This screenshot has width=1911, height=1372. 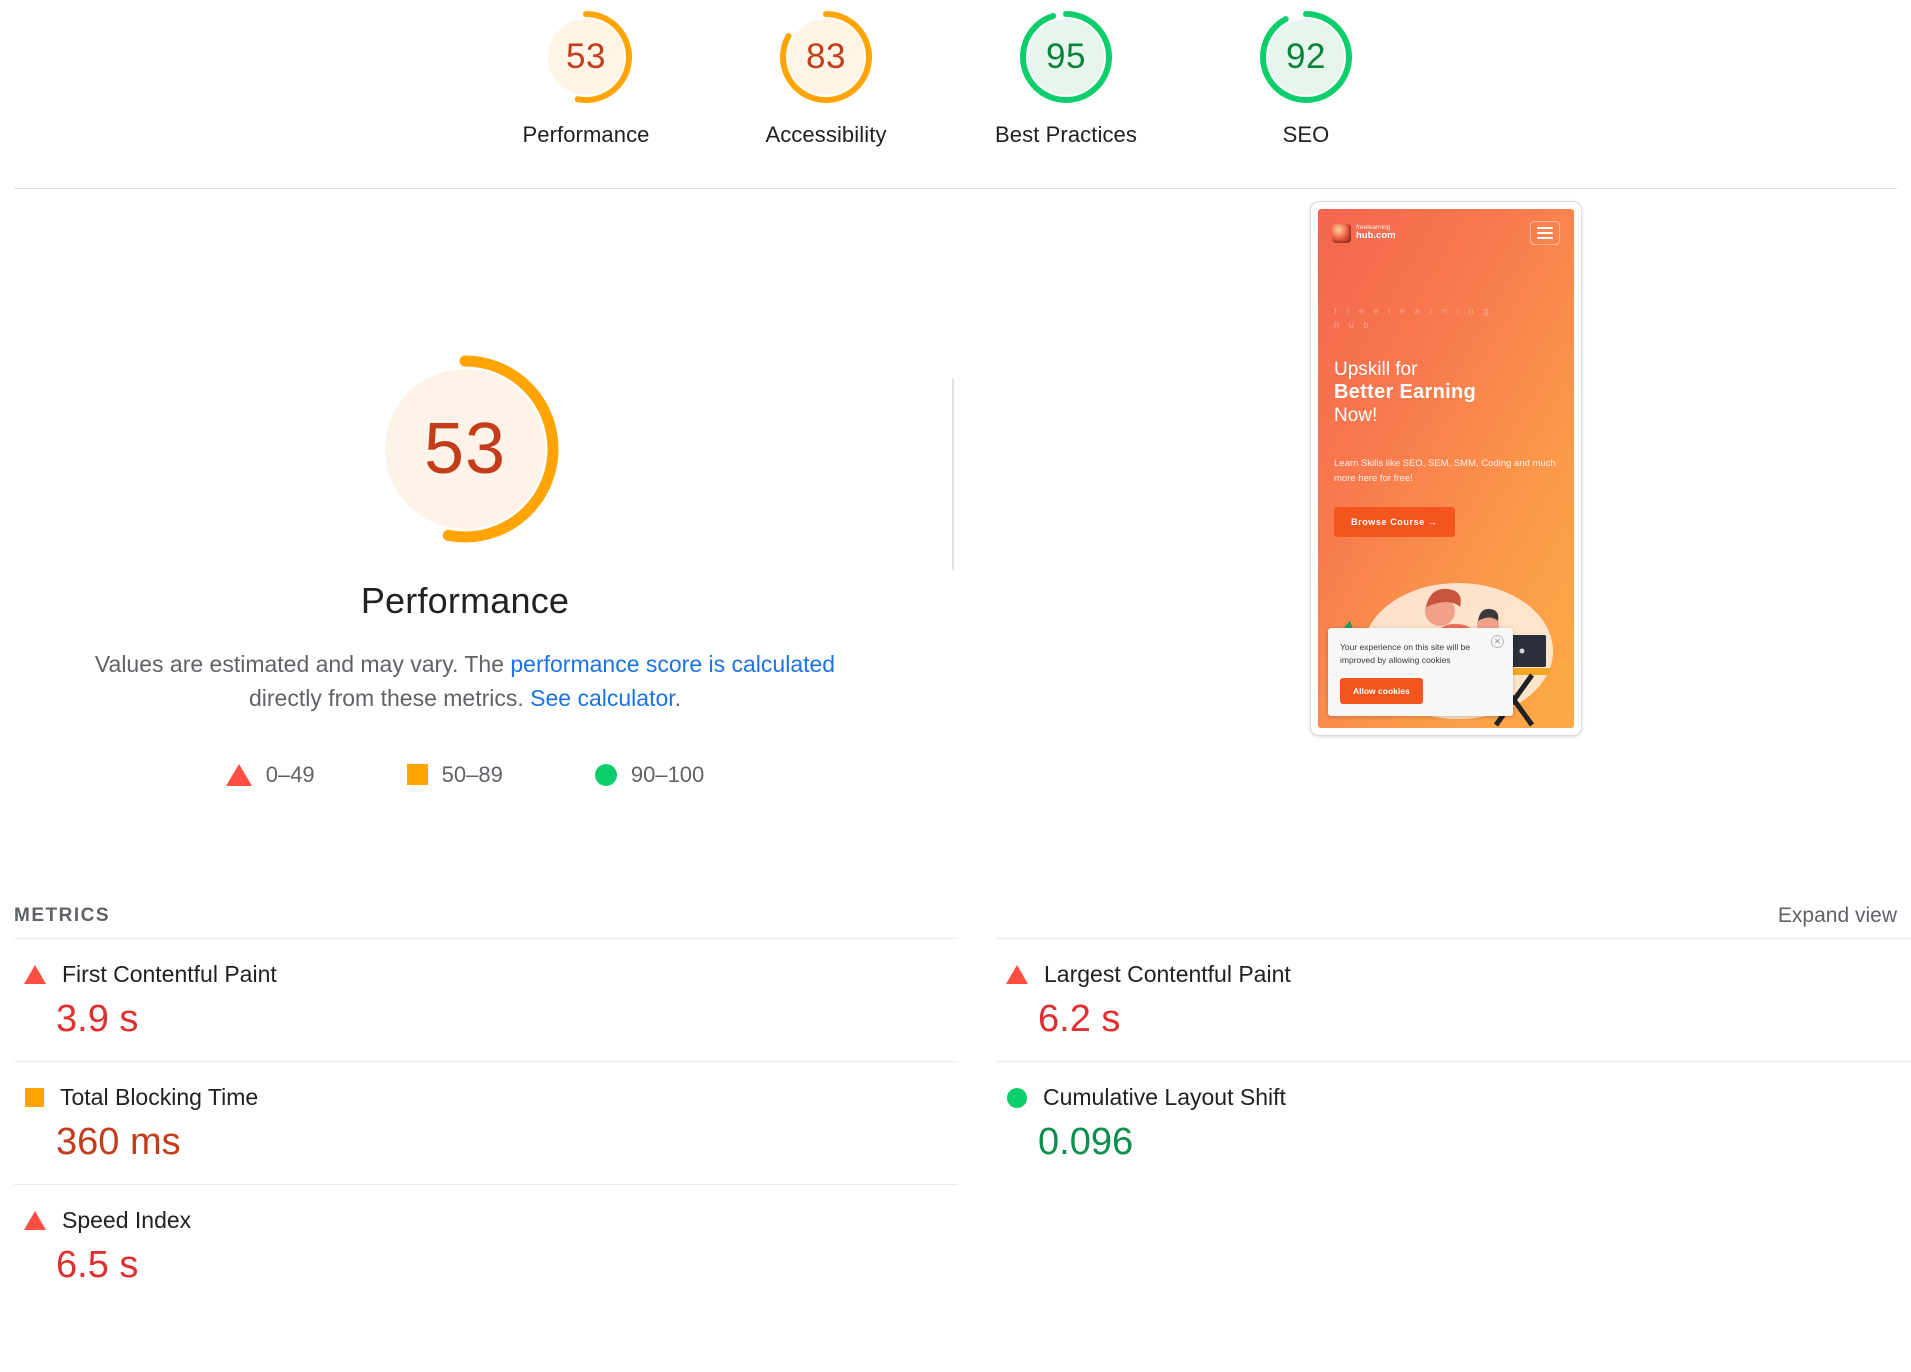 What do you see at coordinates (472, 774) in the screenshot?
I see `legend-range-average: 50–89` at bounding box center [472, 774].